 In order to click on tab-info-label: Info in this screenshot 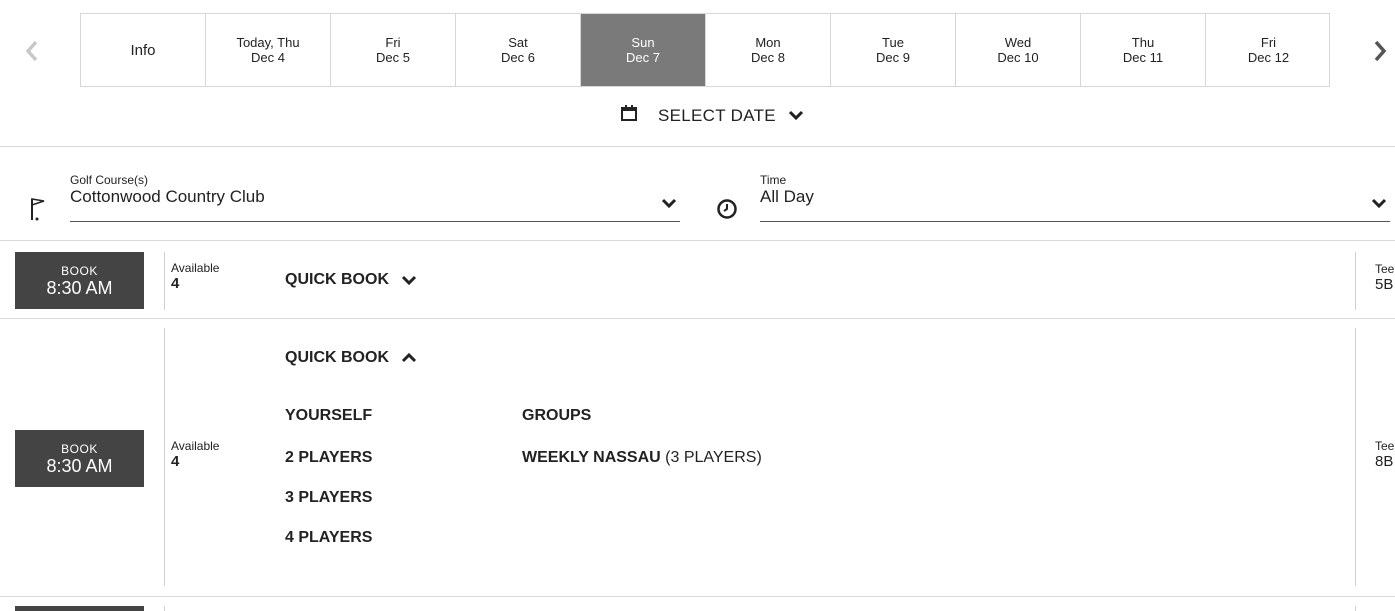, I will do `click(143, 50)`.